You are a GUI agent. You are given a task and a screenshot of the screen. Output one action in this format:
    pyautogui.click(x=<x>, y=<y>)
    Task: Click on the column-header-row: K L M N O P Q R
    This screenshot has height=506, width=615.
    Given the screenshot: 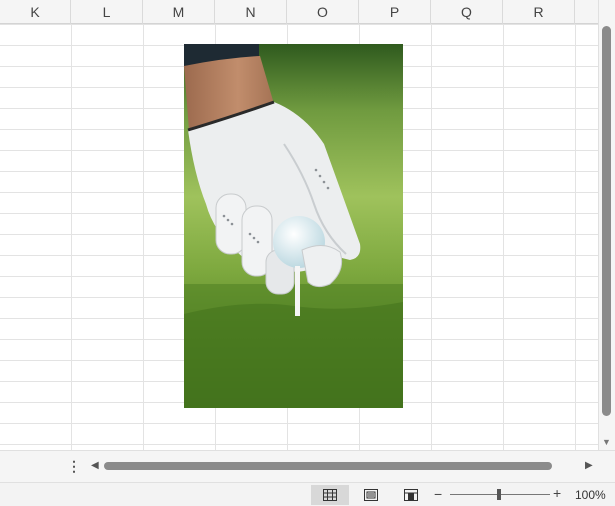 What is the action you would take?
    pyautogui.click(x=299, y=12)
    